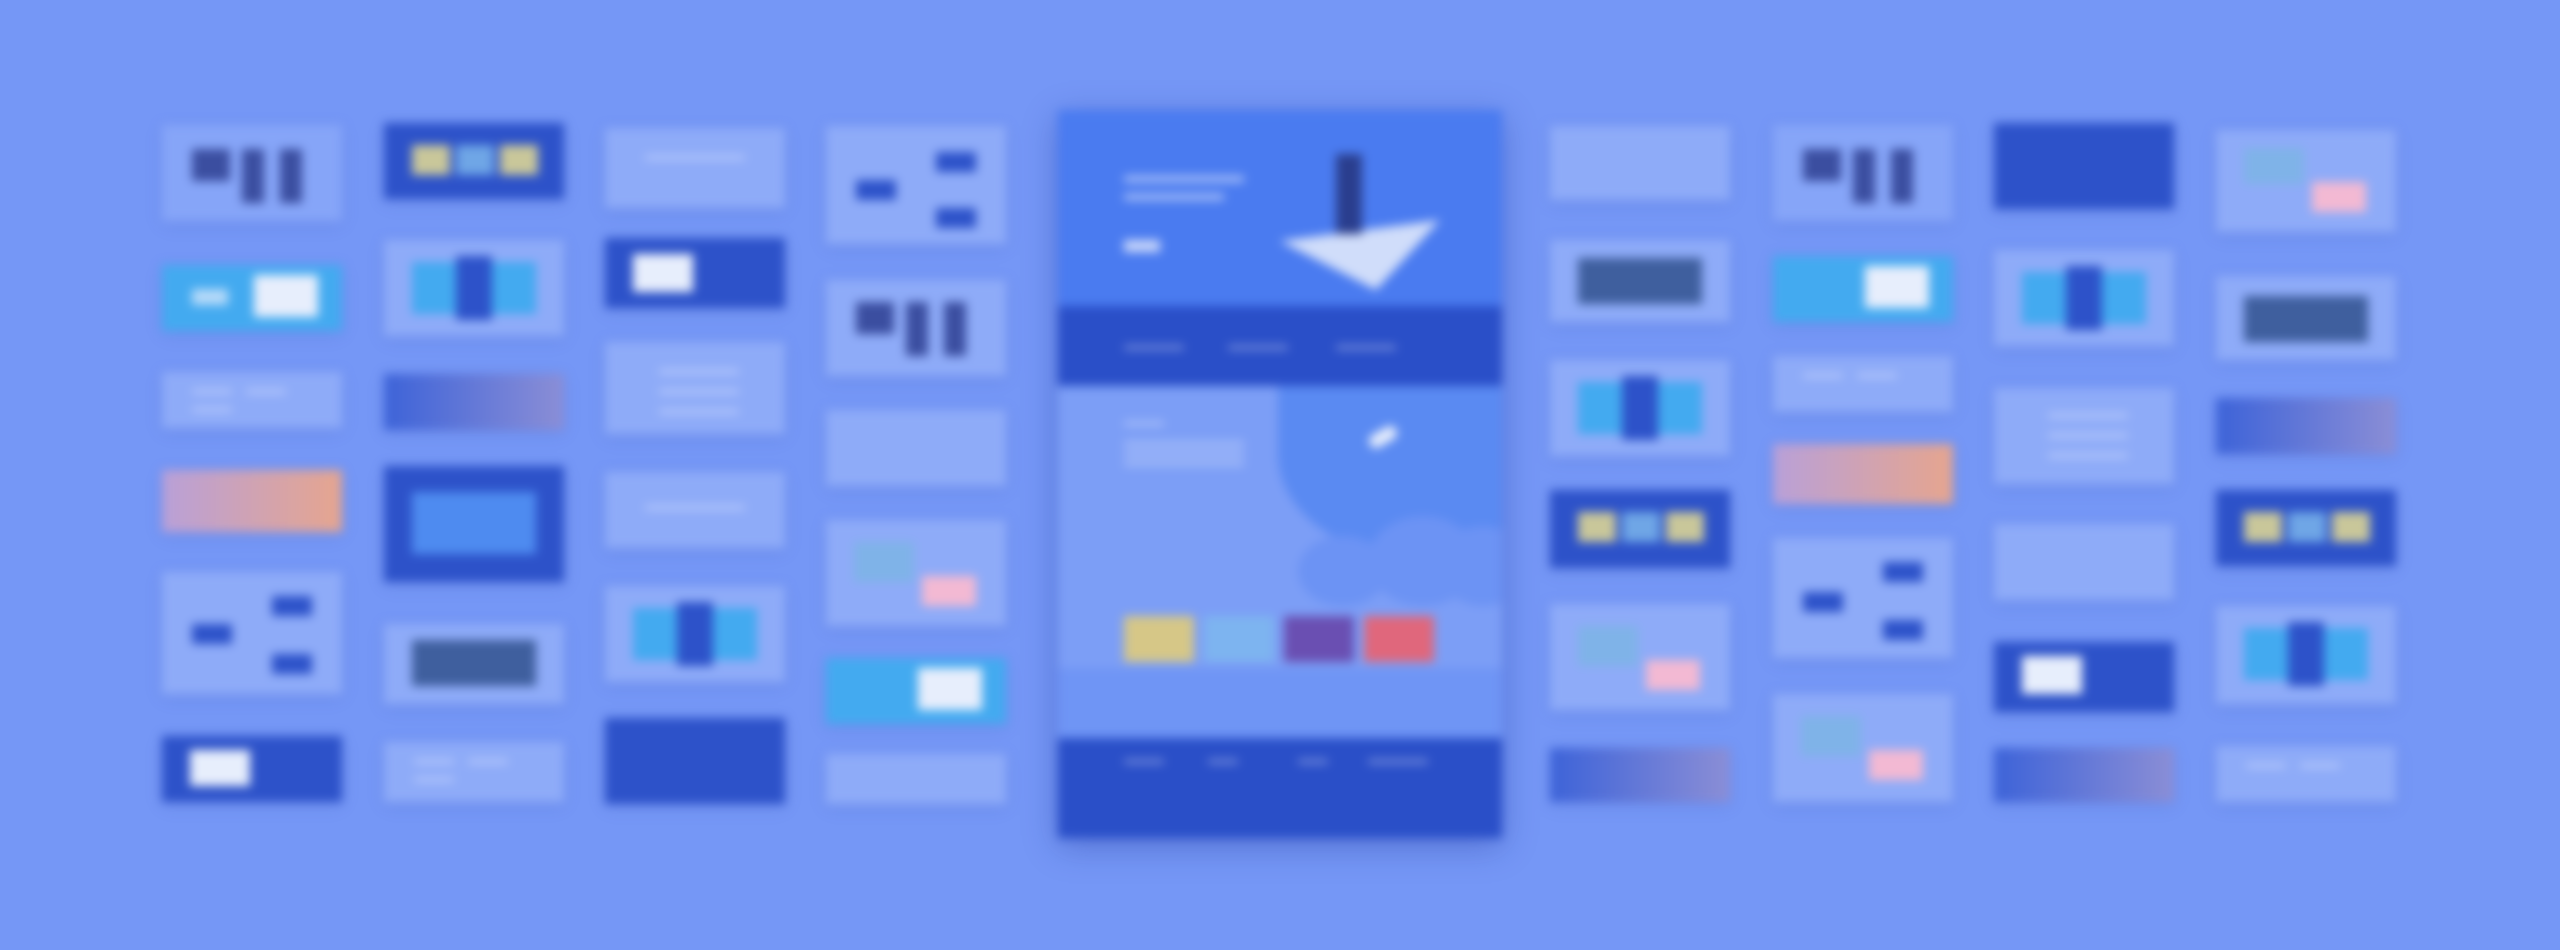 The height and width of the screenshot is (950, 2560). What do you see at coordinates (1280, 208) in the screenshot?
I see `hero-section` at bounding box center [1280, 208].